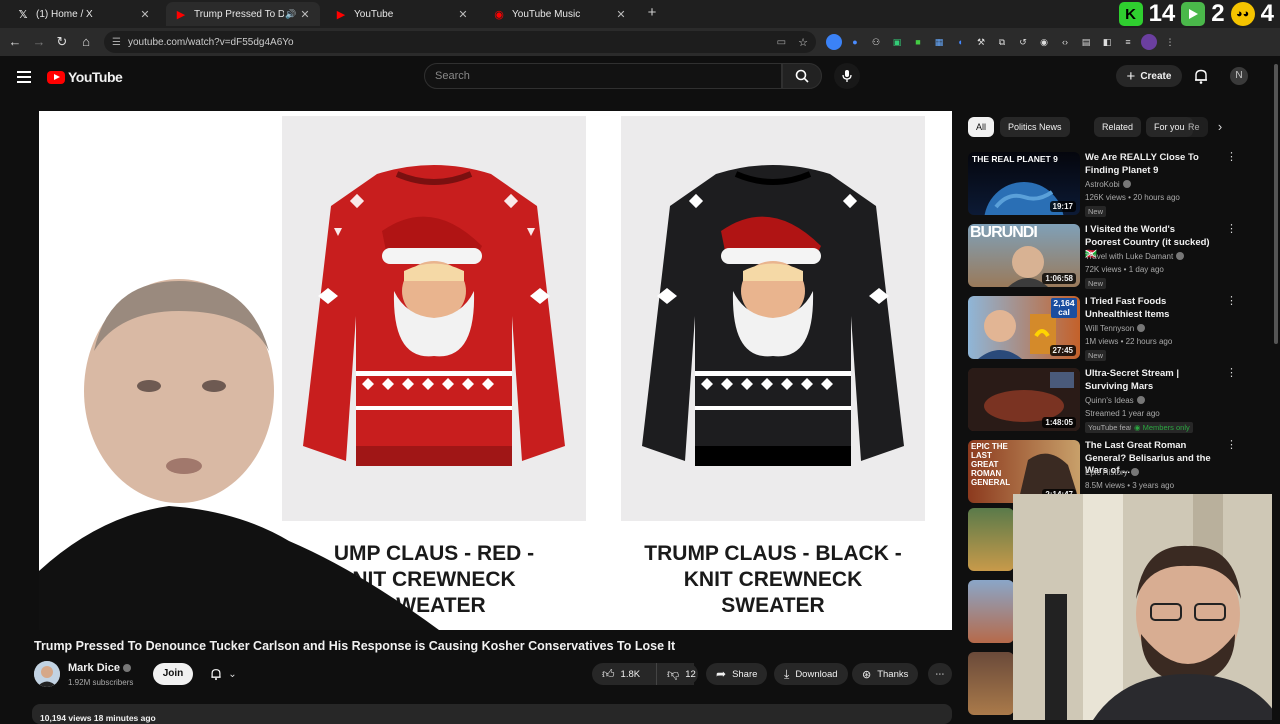  What do you see at coordinates (939, 42) in the screenshot?
I see `extension-grid-icon: ▦` at bounding box center [939, 42].